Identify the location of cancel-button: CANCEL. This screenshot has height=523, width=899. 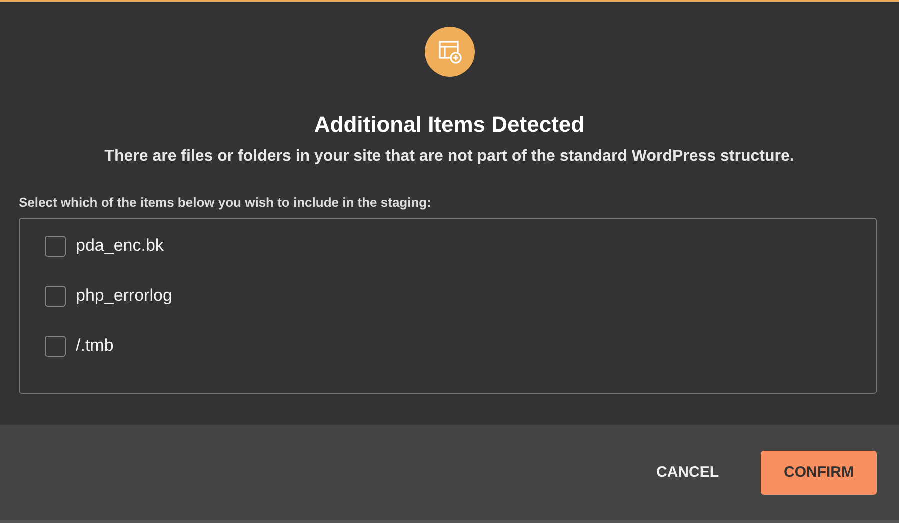
(687, 472).